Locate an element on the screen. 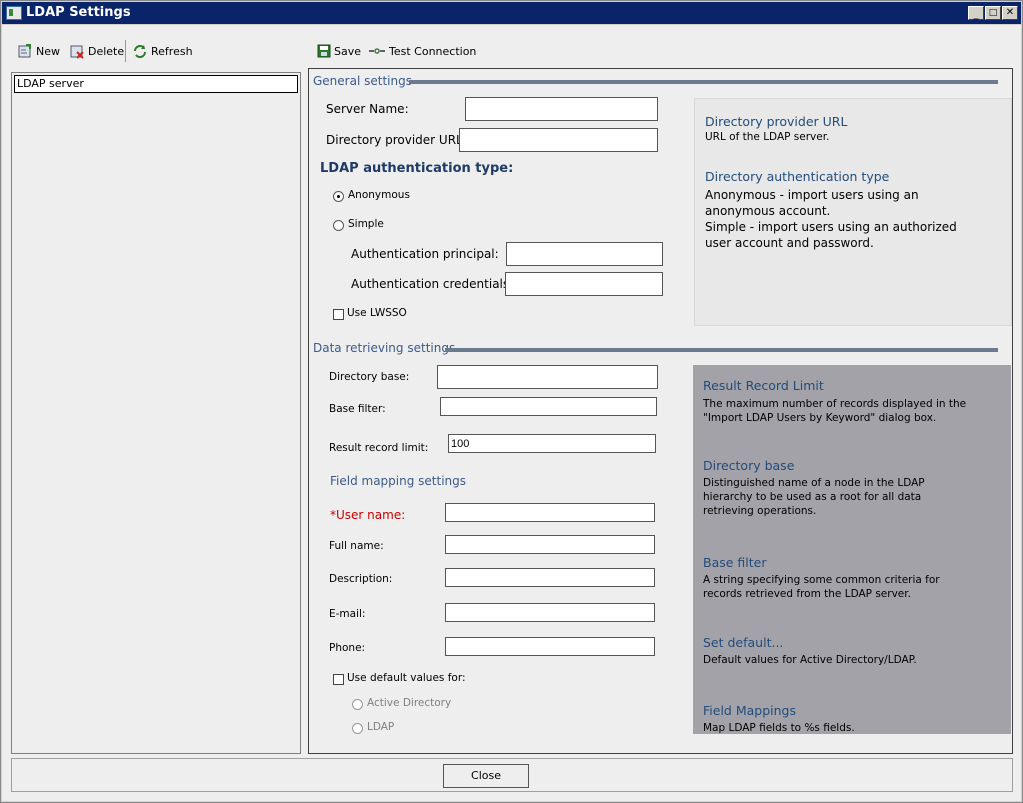 This screenshot has width=1023, height=803. connection-icon is located at coordinates (377, 51).